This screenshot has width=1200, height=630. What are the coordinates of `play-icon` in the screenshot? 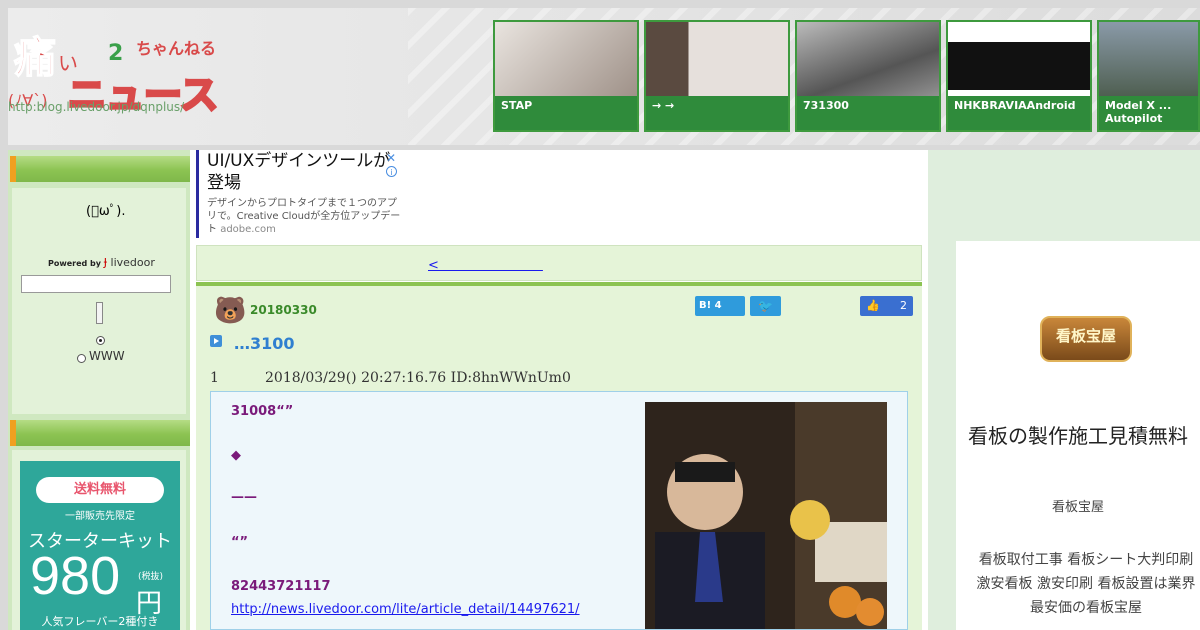 It's located at (216, 341).